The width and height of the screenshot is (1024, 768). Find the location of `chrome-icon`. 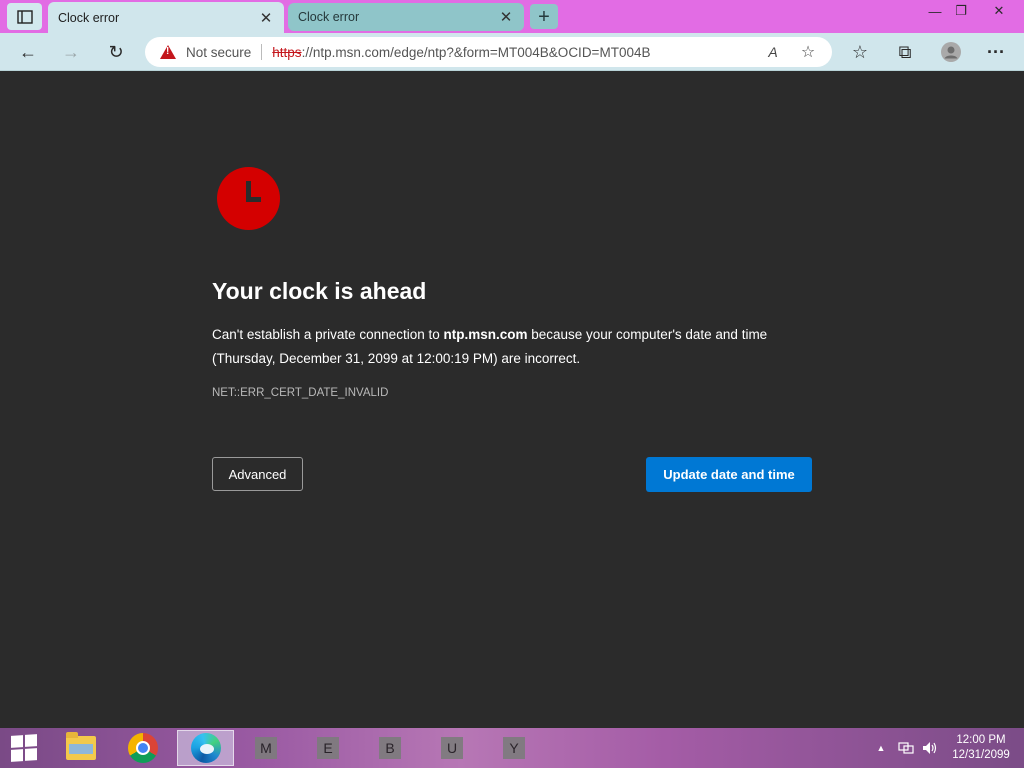

chrome-icon is located at coordinates (143, 748).